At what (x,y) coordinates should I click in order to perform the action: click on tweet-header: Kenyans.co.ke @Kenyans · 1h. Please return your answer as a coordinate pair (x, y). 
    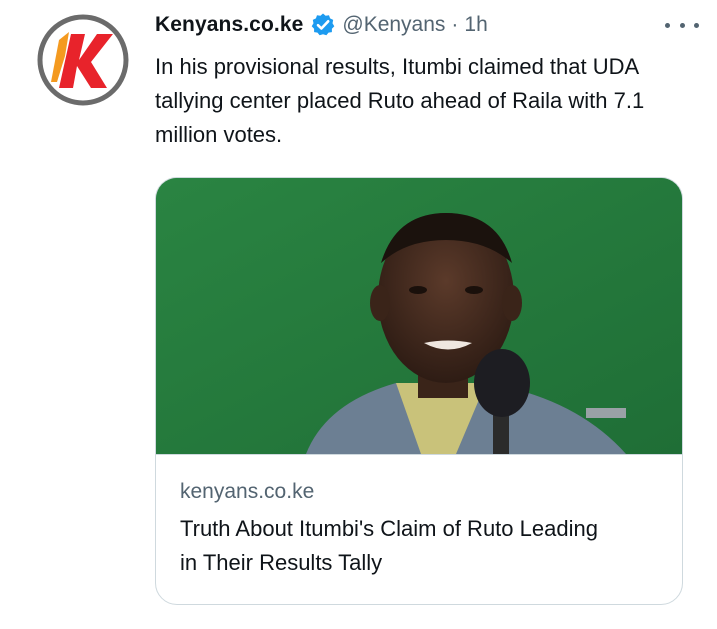
    Looking at the image, I should click on (321, 25).